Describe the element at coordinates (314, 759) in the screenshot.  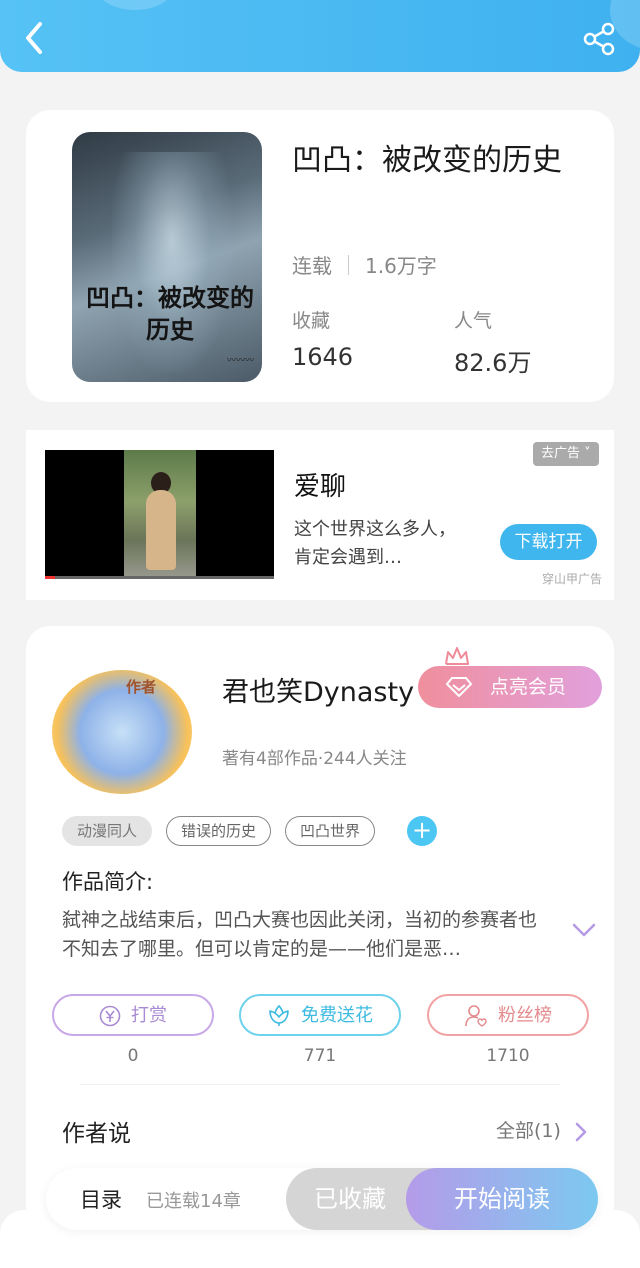
I see `author-info: 著有4部作品·244人关注` at that location.